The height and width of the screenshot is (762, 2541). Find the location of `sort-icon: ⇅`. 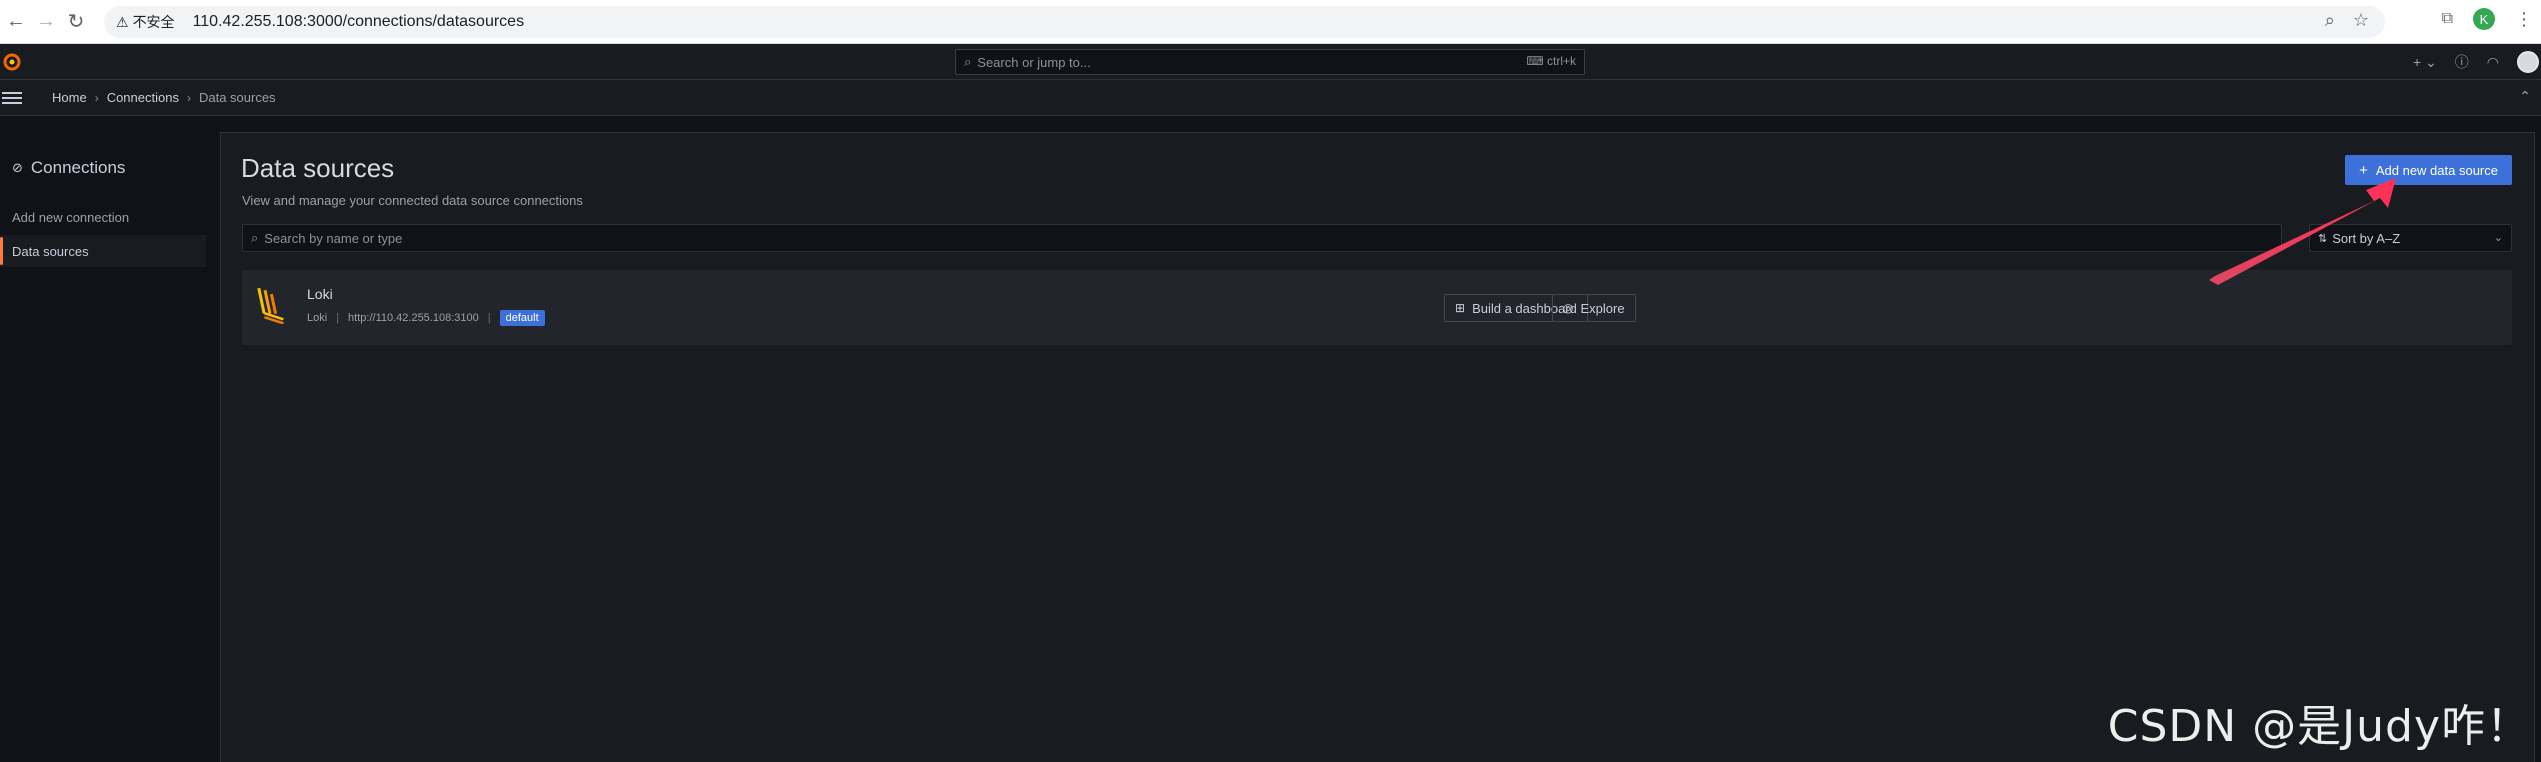

sort-icon: ⇅ is located at coordinates (2323, 238).